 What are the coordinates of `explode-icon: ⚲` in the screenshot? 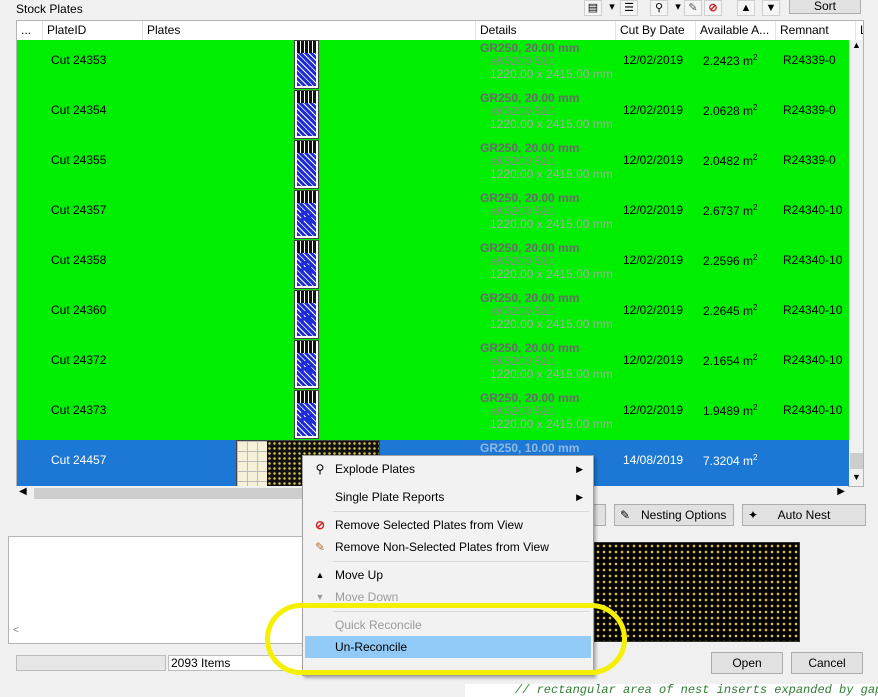 It's located at (659, 8).